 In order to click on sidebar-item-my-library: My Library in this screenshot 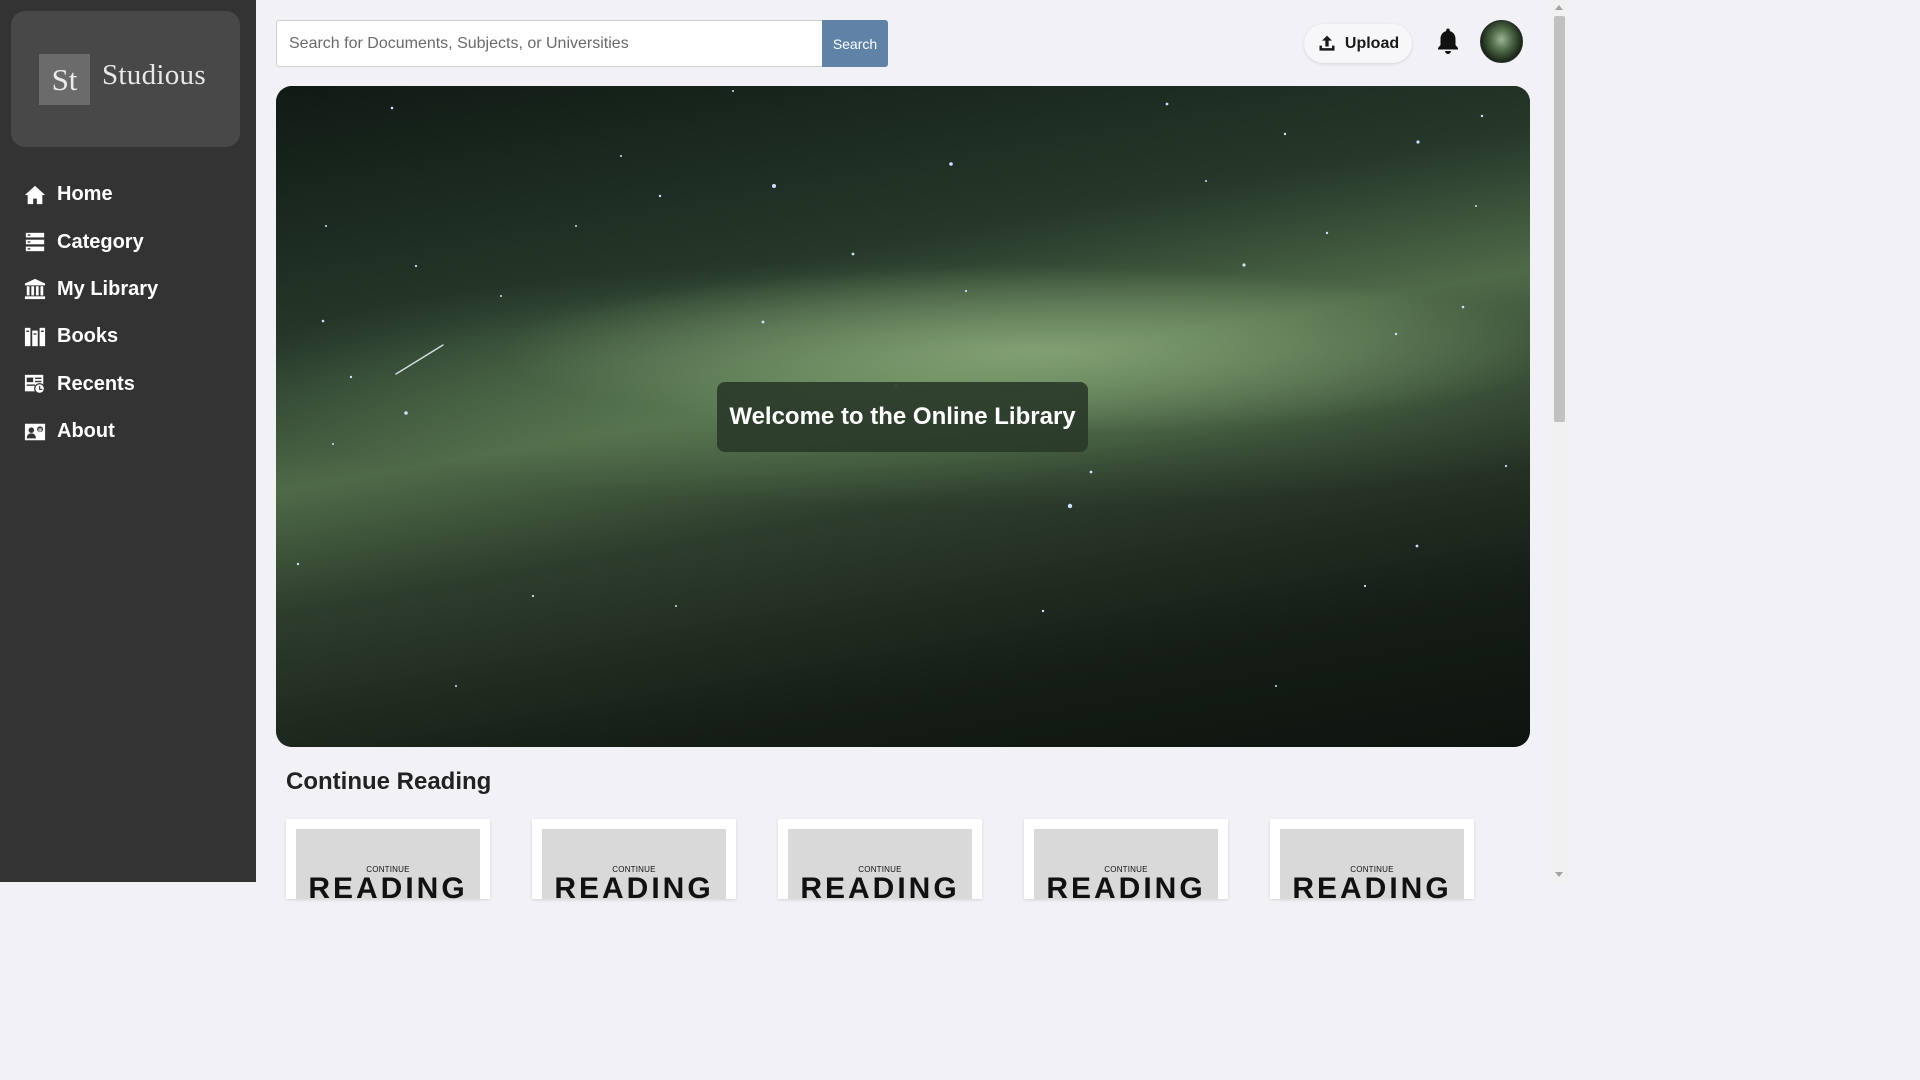, I will do `click(128, 289)`.